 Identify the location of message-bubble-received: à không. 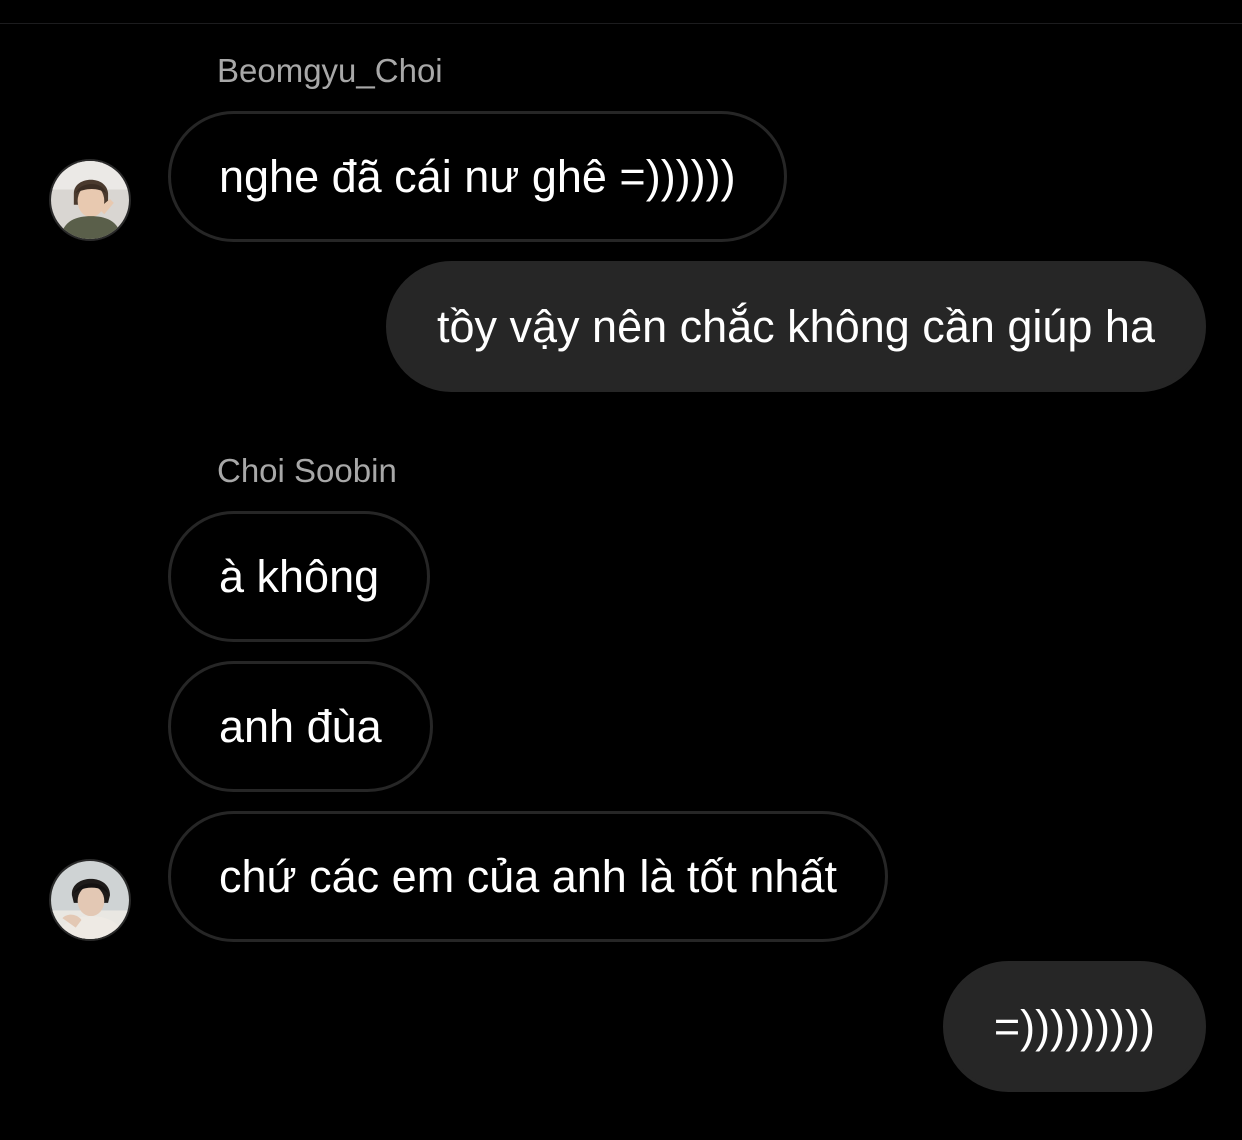
(299, 576).